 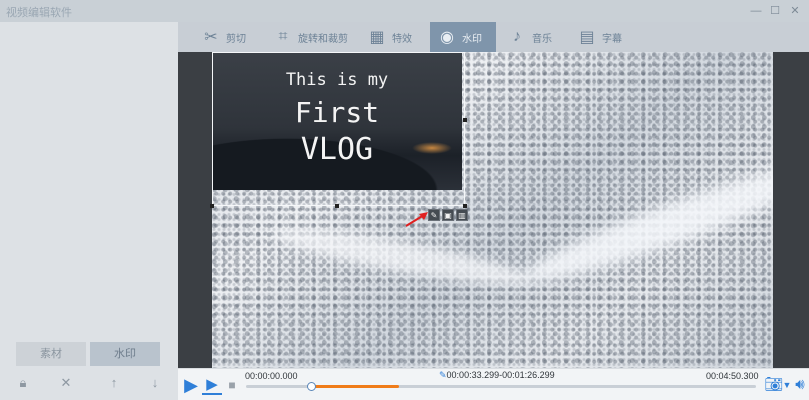 What do you see at coordinates (612, 39) in the screenshot?
I see `toolbar-subtitle-label: 字幕` at bounding box center [612, 39].